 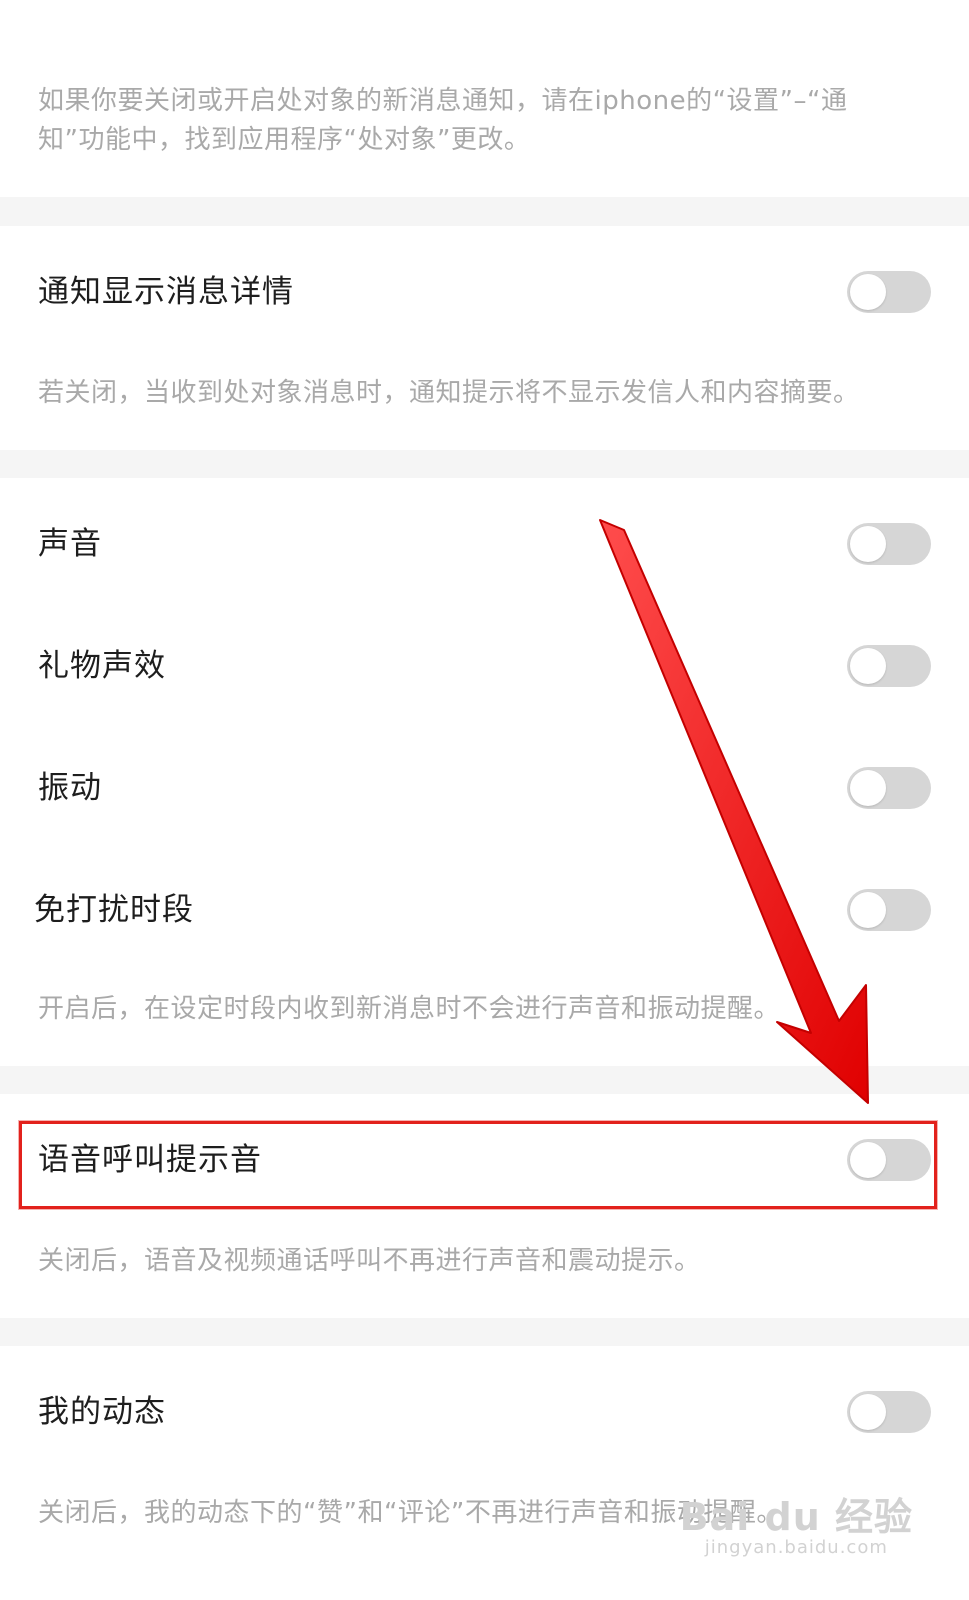 I want to click on my-moments-label: 我的动态, so click(x=102, y=1412).